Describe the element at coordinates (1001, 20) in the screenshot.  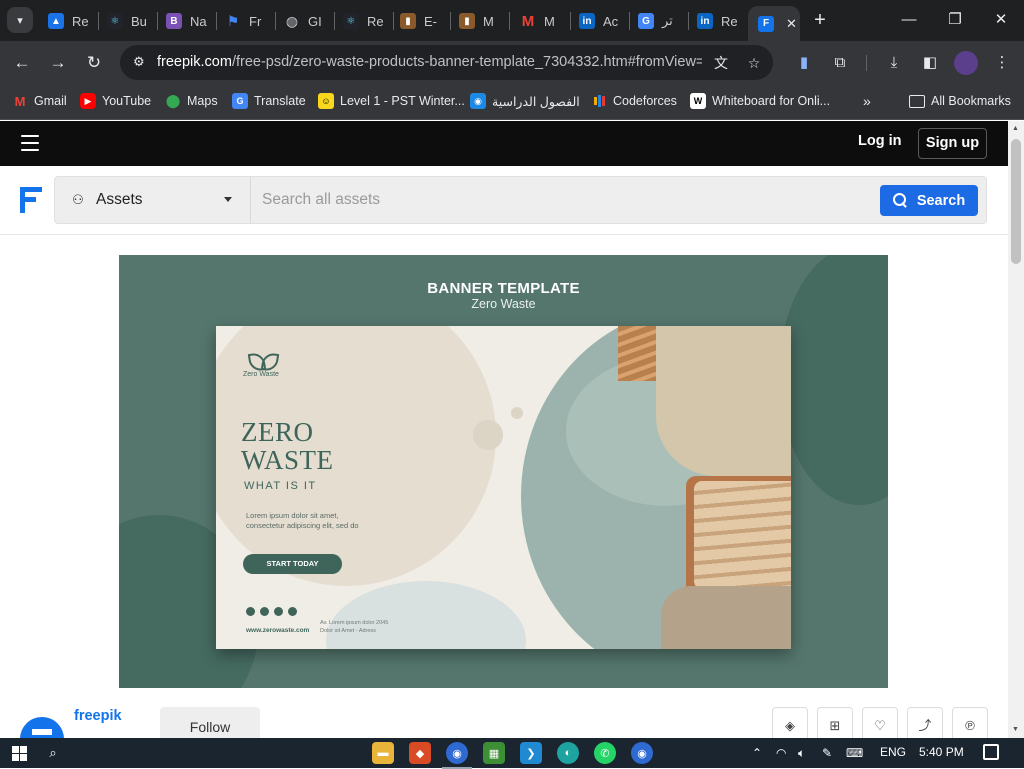
I see `close-window-button: ✕` at that location.